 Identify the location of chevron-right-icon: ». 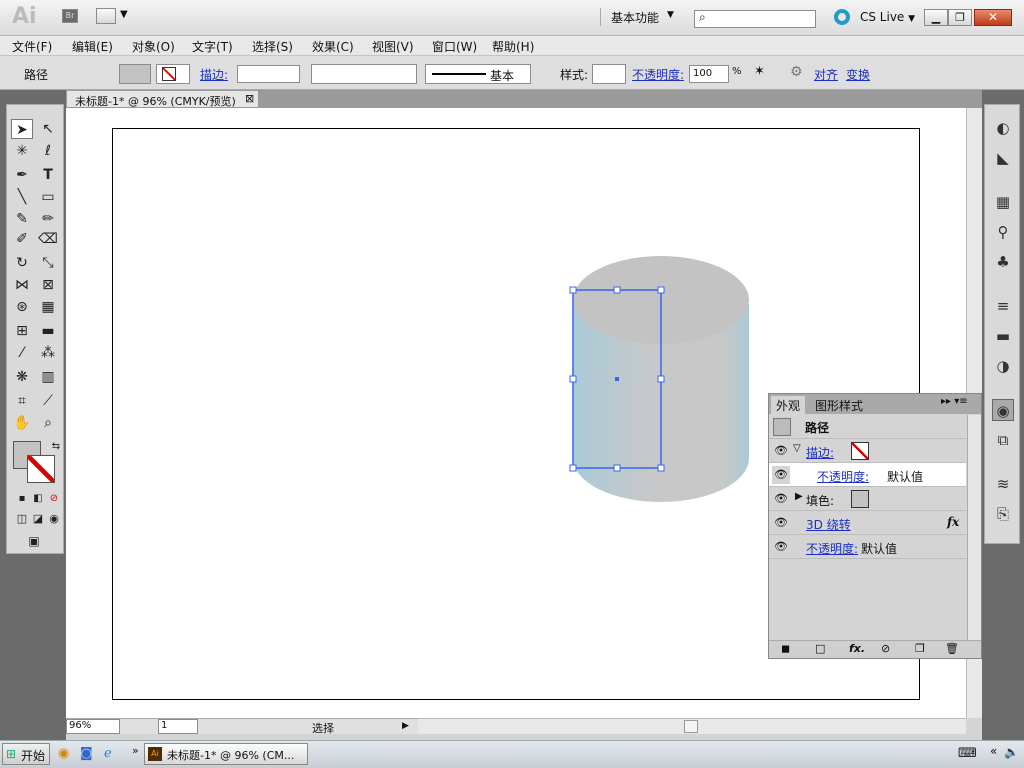
(135, 750).